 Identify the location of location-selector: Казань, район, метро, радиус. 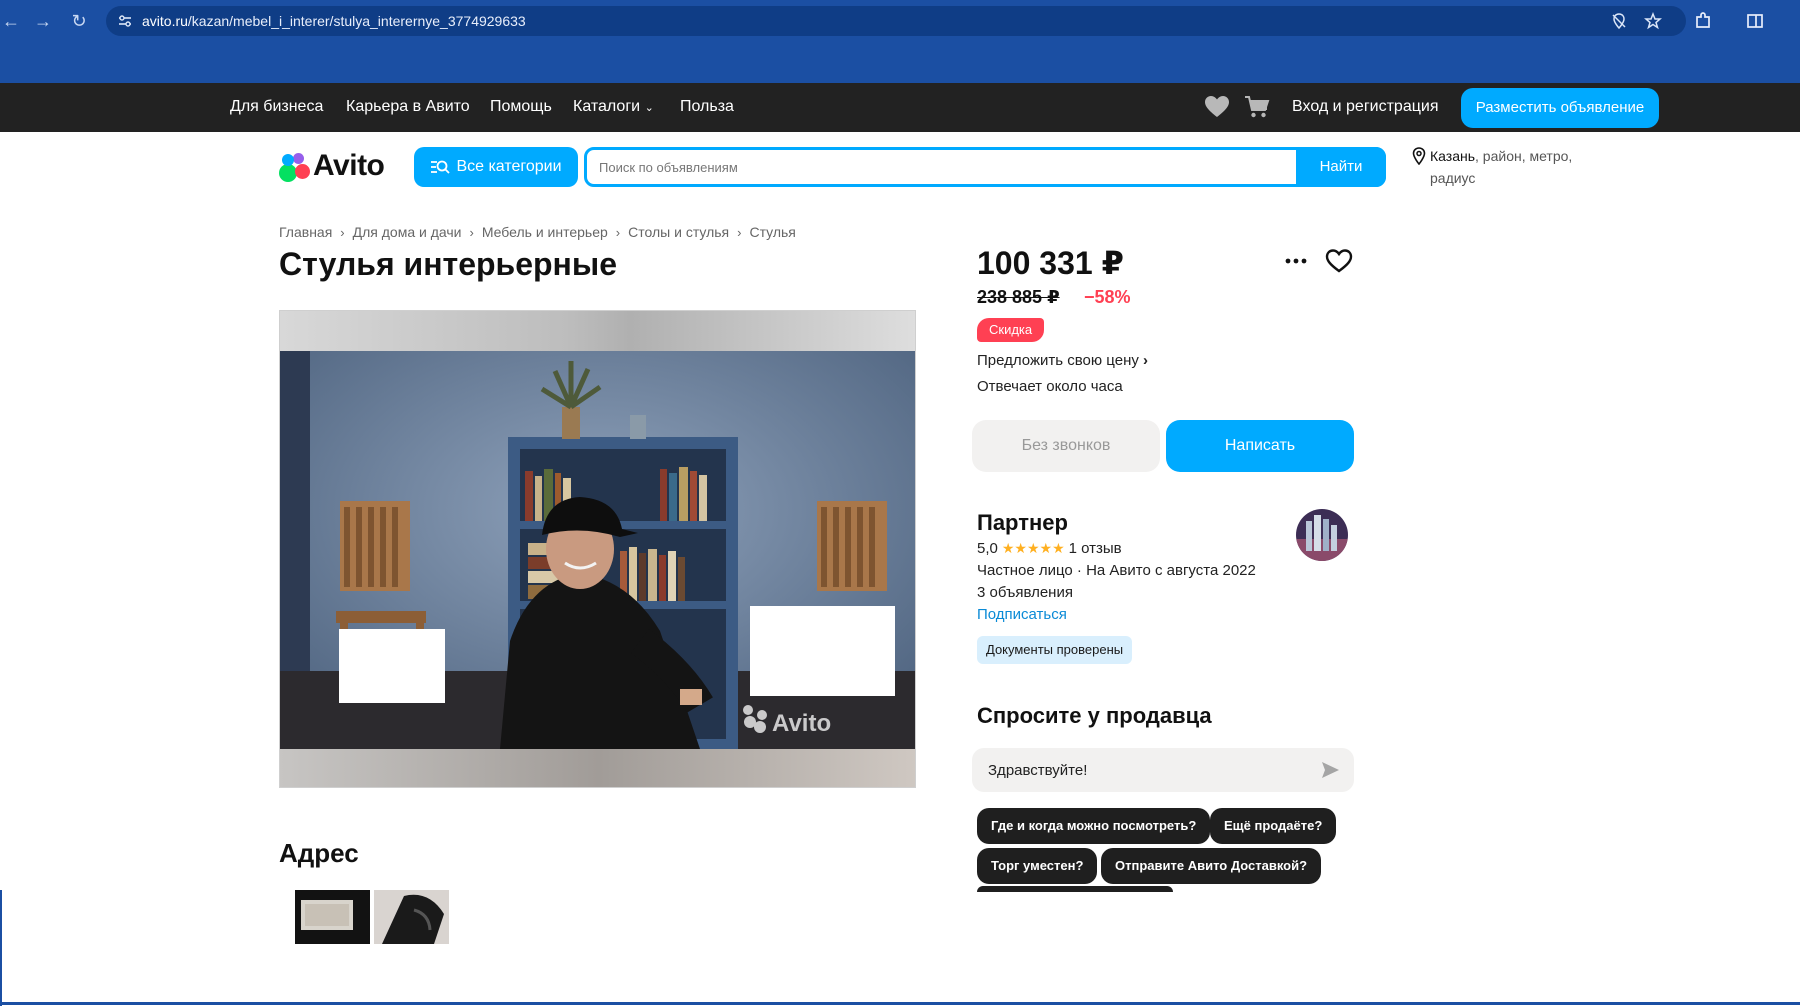
(1502, 167).